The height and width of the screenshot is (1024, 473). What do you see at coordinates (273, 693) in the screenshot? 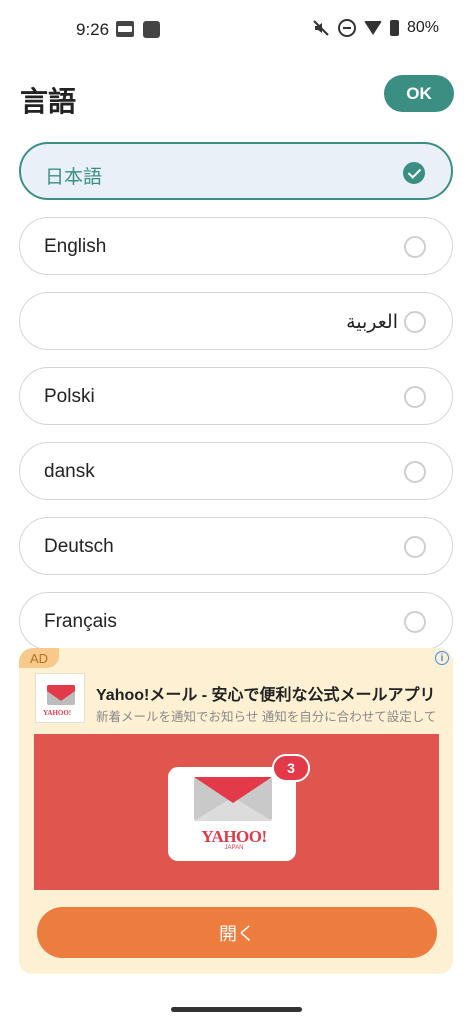
I see `ad-title: Yahoo!メール - 安心で便利な公式メールアプリ` at bounding box center [273, 693].